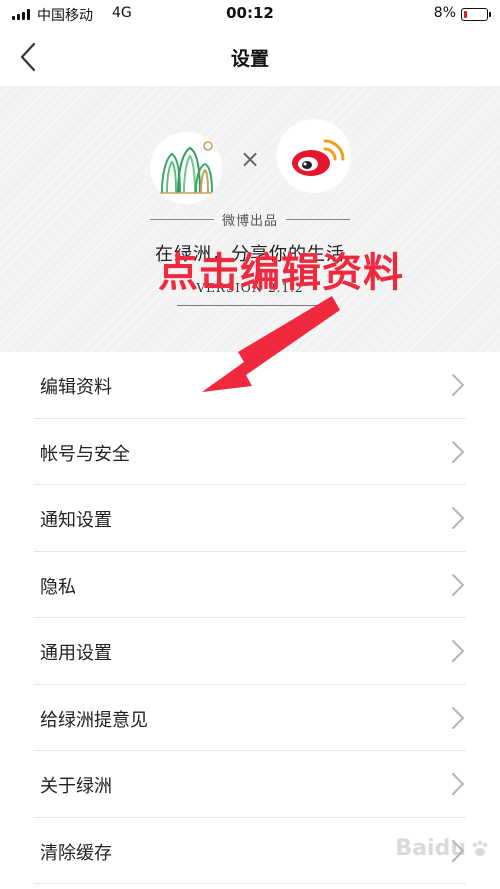 This screenshot has width=500, height=889. What do you see at coordinates (250, 651) in the screenshot?
I see `menu-item-general-settings: 通用设置` at bounding box center [250, 651].